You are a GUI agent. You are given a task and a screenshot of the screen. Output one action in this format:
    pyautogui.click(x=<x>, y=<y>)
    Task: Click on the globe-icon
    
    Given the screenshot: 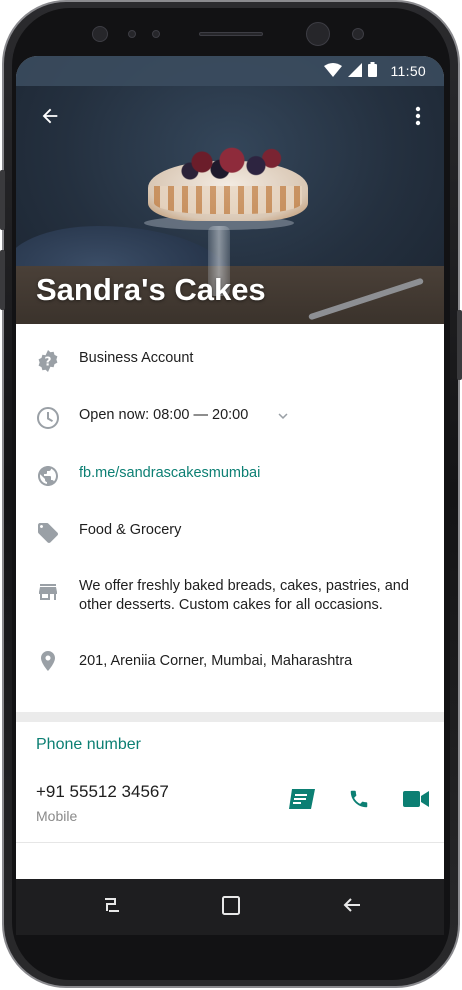 What is the action you would take?
    pyautogui.click(x=48, y=476)
    